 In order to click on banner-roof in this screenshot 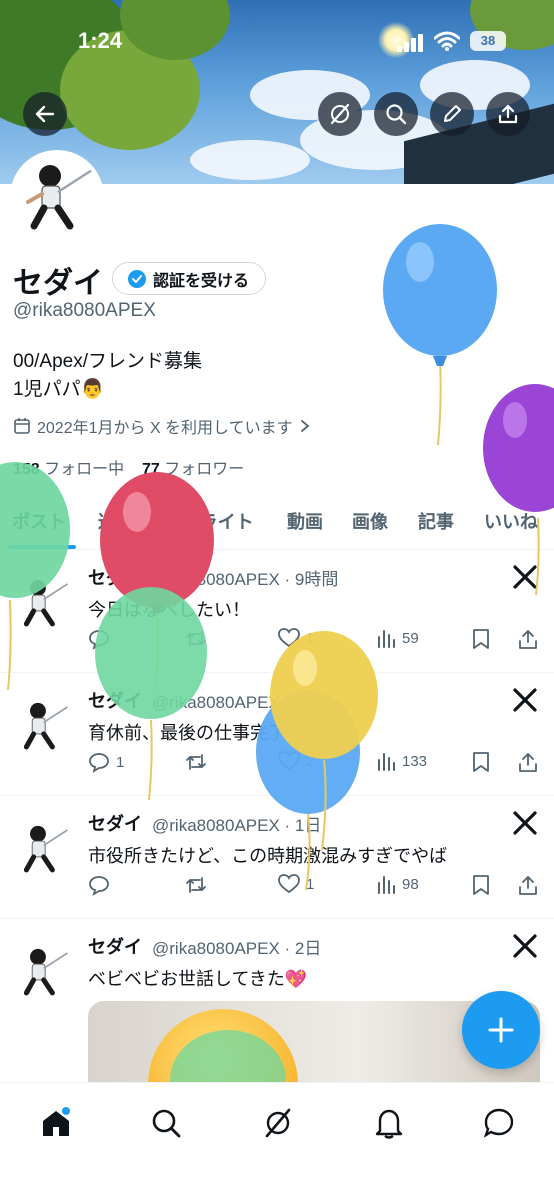, I will do `click(479, 141)`.